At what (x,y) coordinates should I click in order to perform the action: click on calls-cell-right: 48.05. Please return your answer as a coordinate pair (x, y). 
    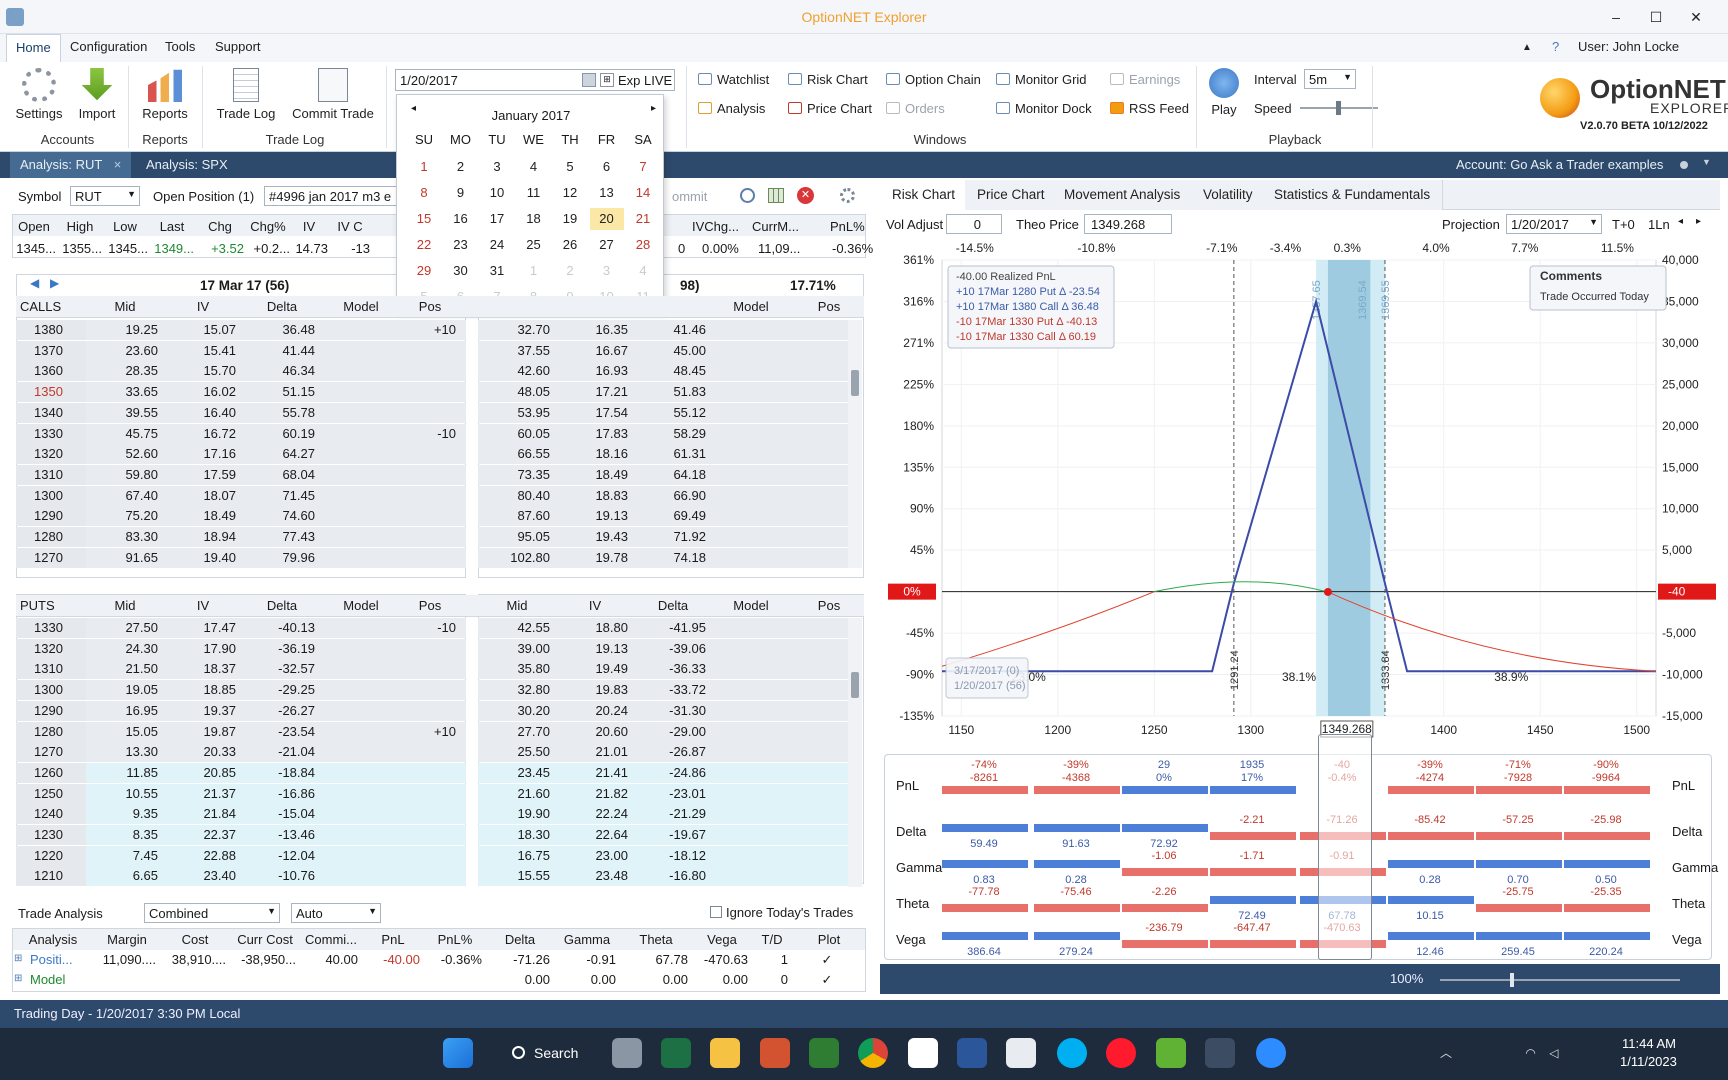
    Looking at the image, I should click on (514, 391).